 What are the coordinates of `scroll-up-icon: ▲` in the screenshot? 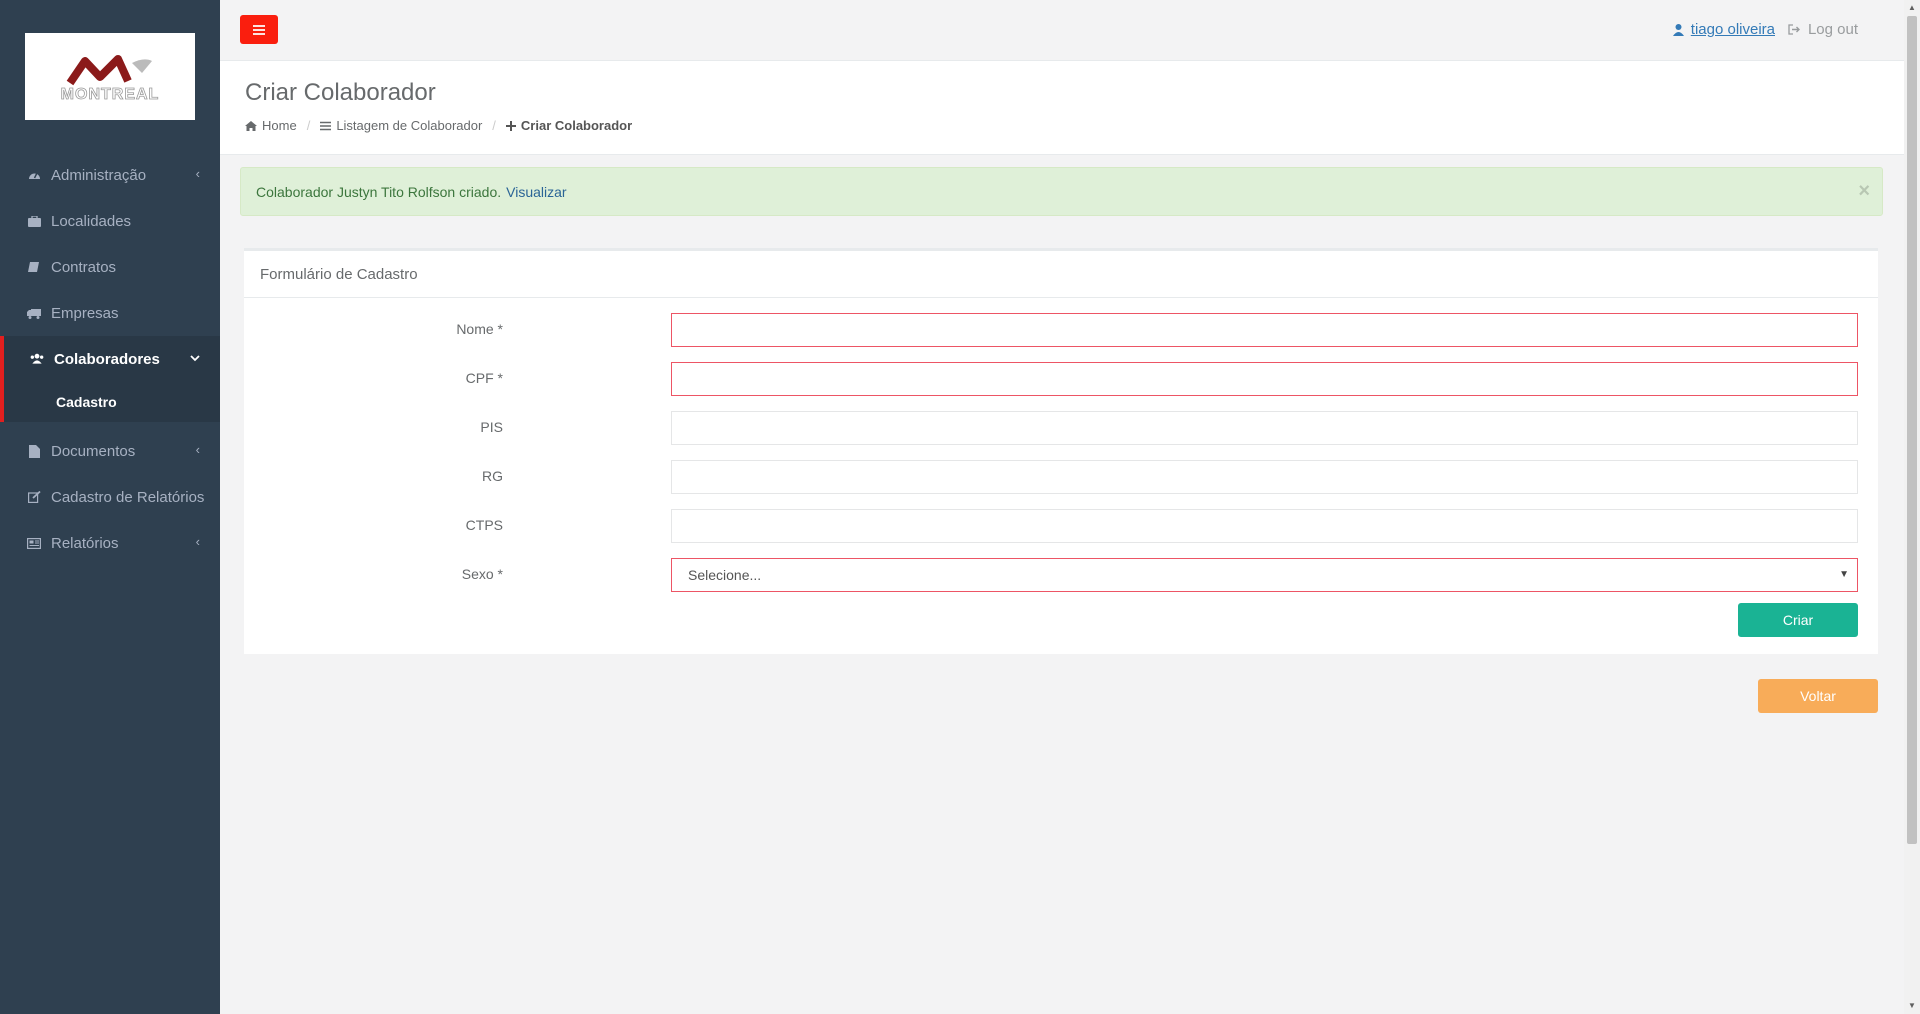 It's located at (1912, 8).